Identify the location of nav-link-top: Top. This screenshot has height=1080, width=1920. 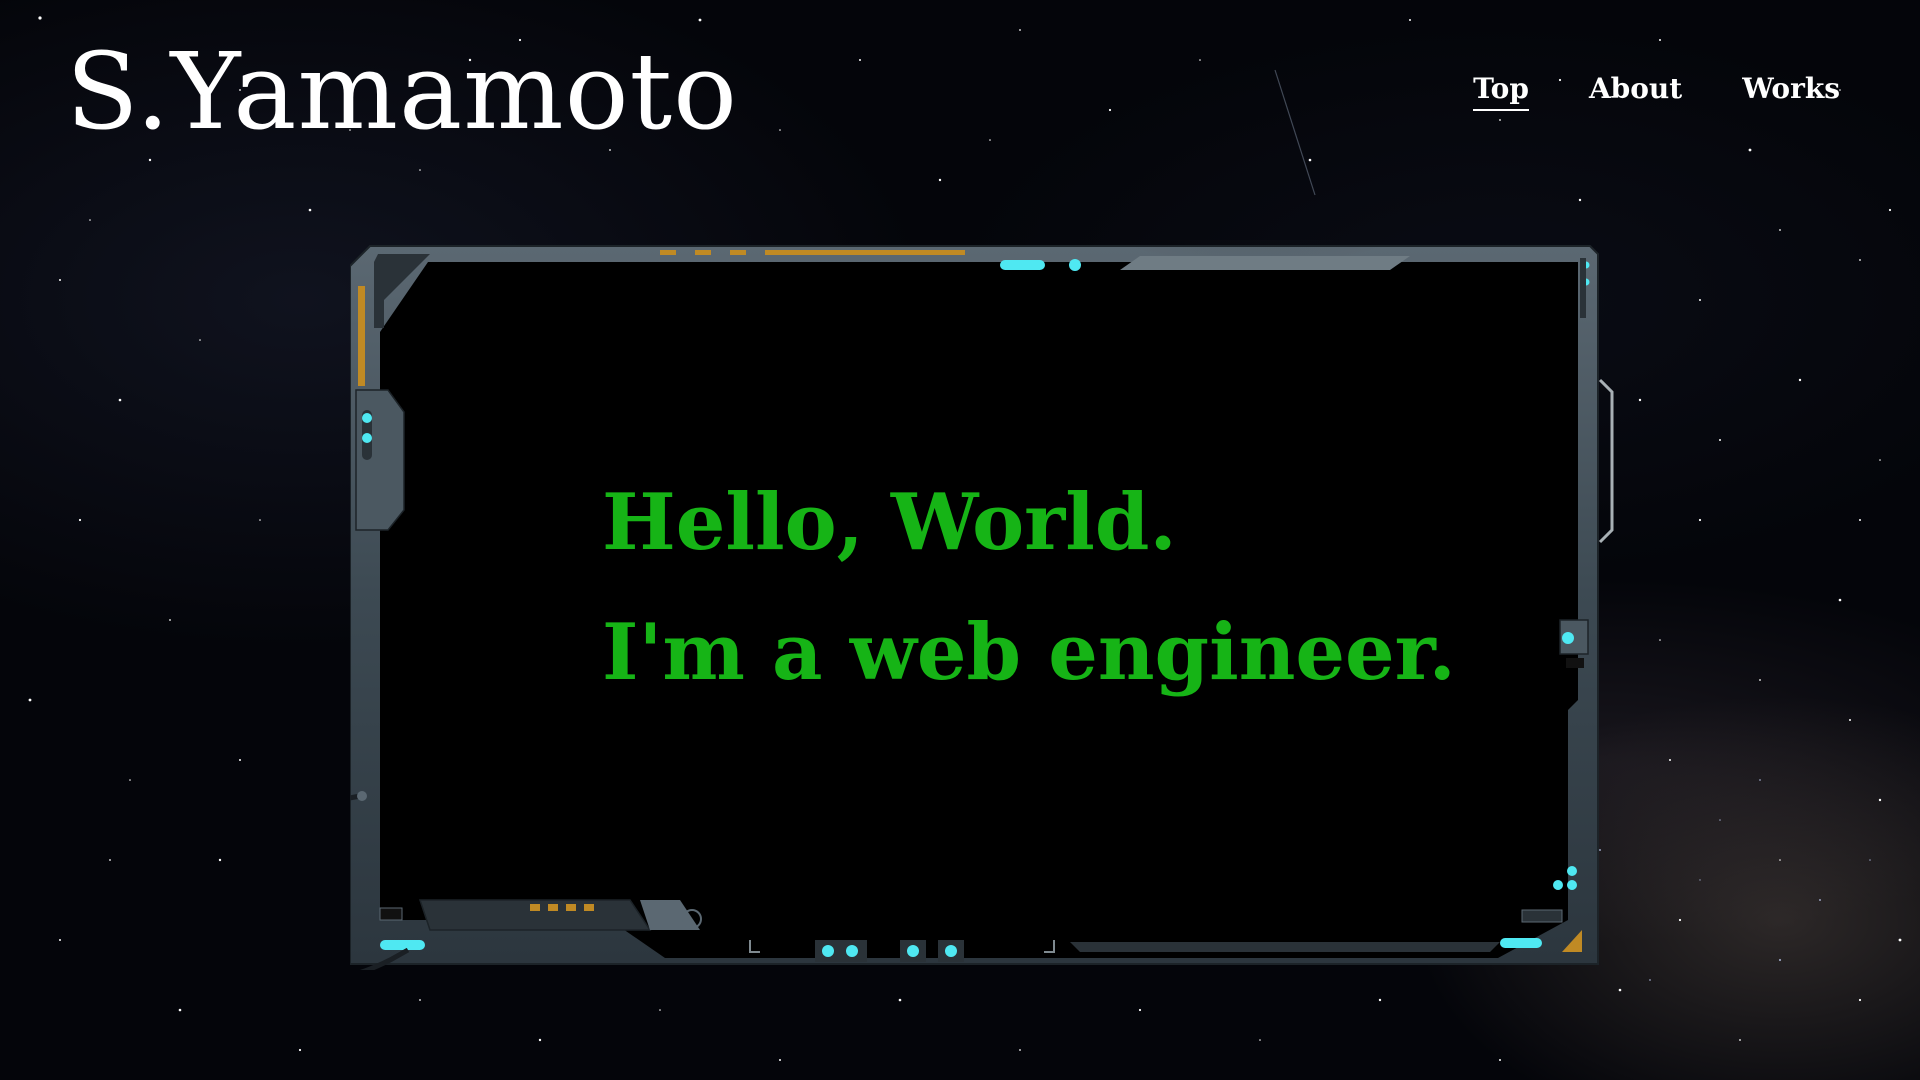
(1501, 91).